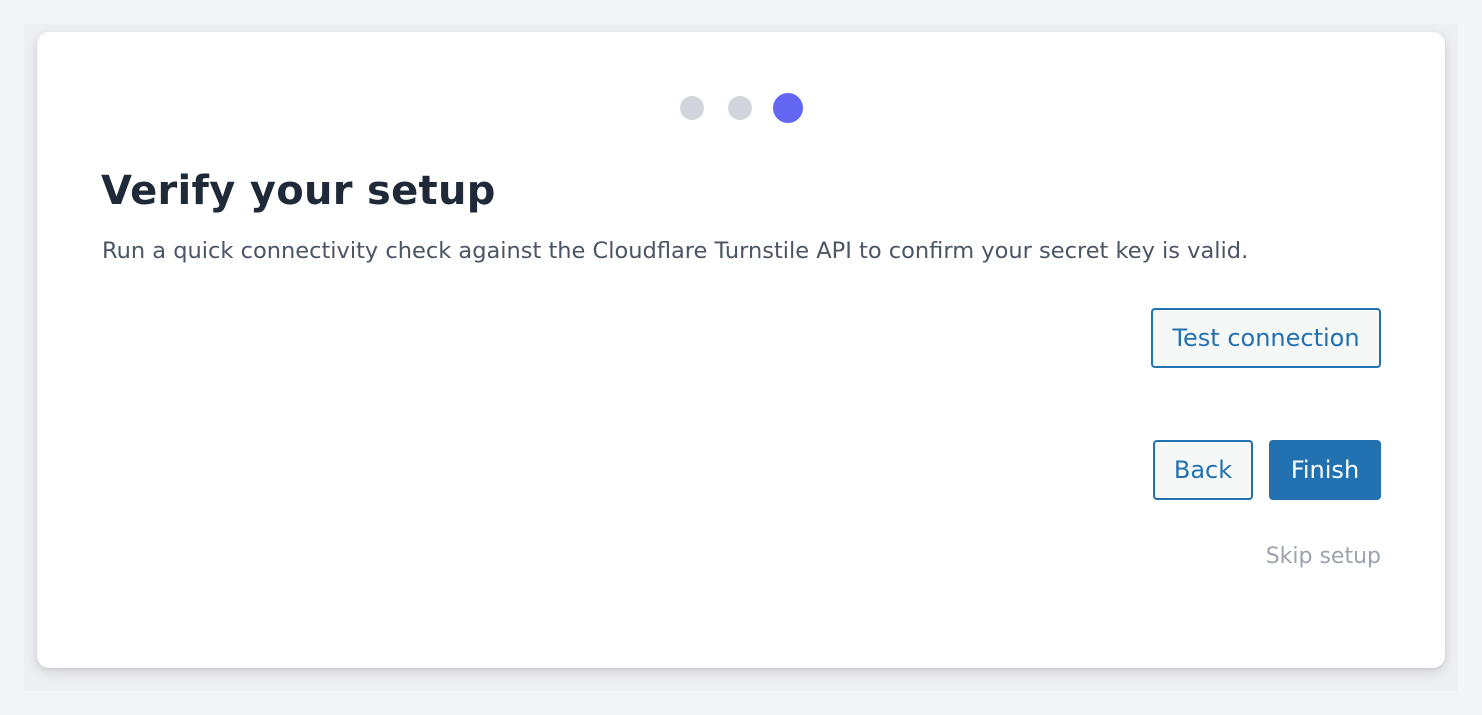  Describe the element at coordinates (1266, 338) in the screenshot. I see `test-connection-button: Test connection` at that location.